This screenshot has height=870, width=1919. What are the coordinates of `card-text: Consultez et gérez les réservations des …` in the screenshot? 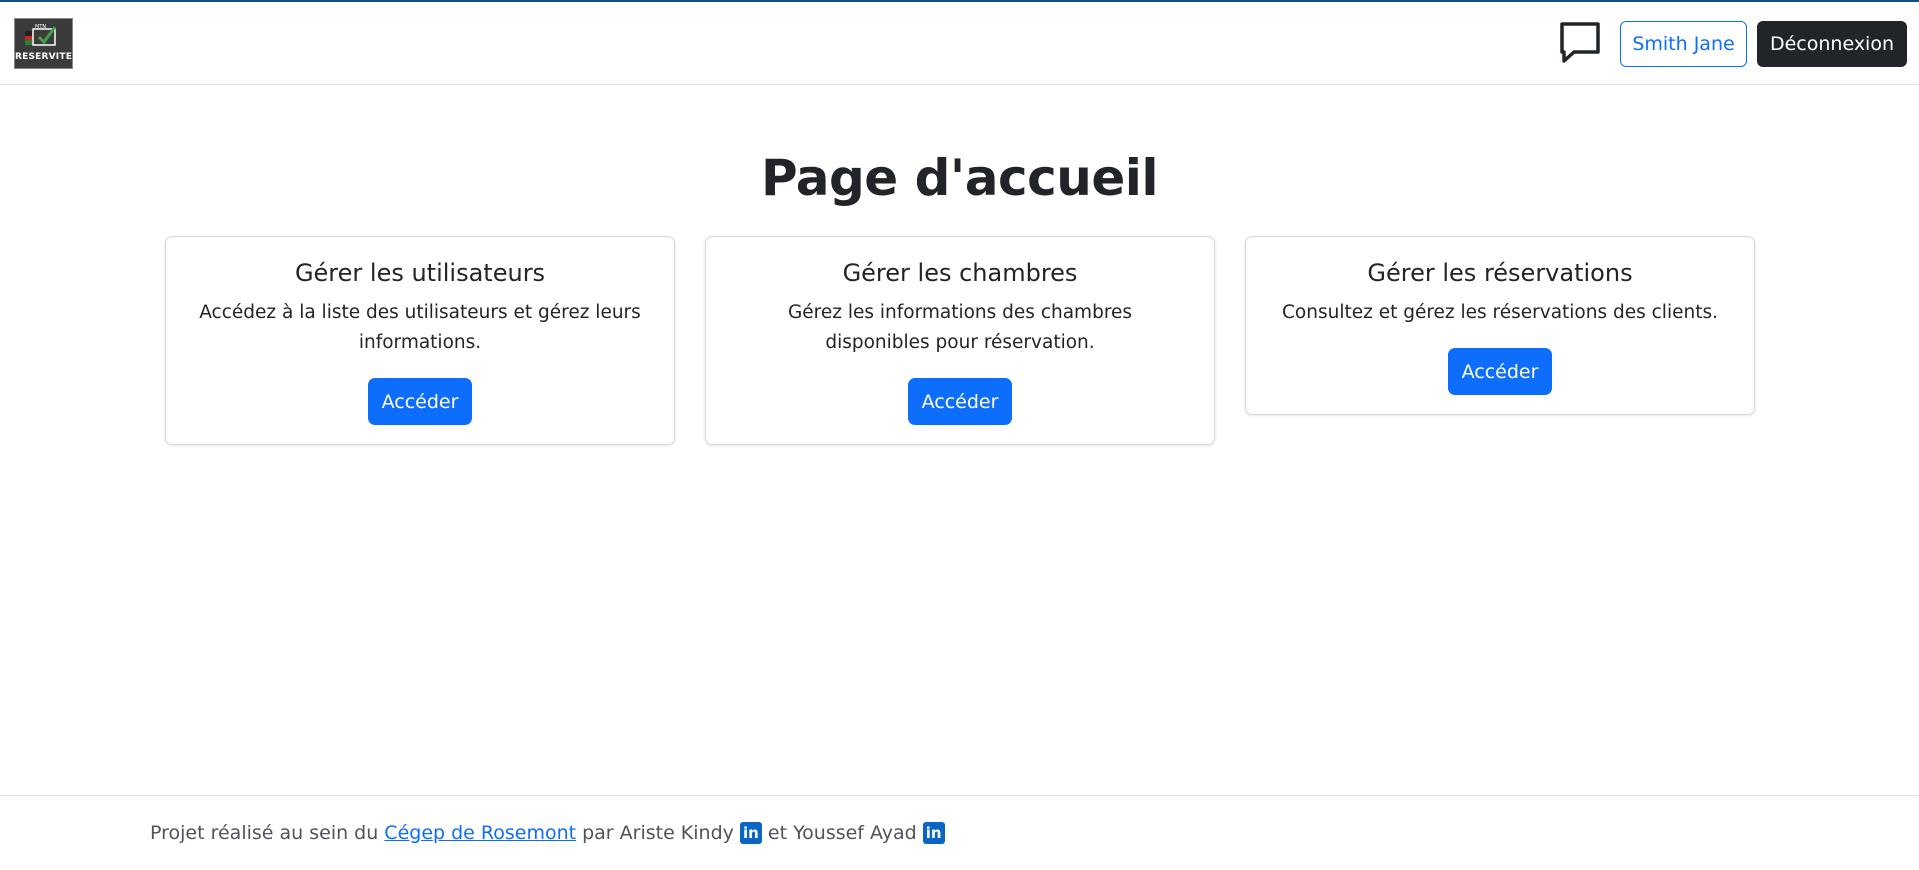 It's located at (1500, 312).